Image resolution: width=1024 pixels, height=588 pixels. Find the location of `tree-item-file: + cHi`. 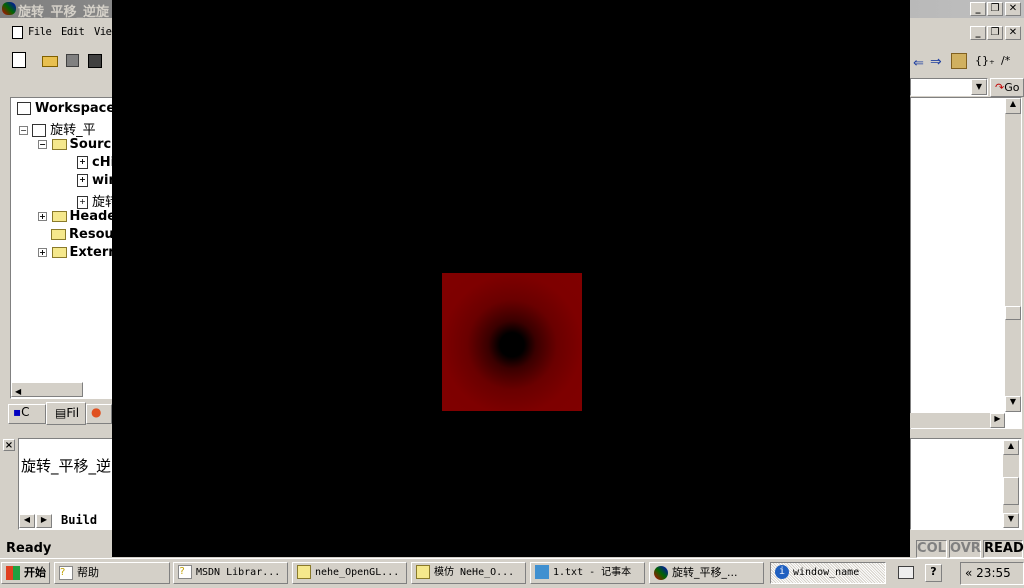

tree-item-file: + cHi is located at coordinates (96, 162).